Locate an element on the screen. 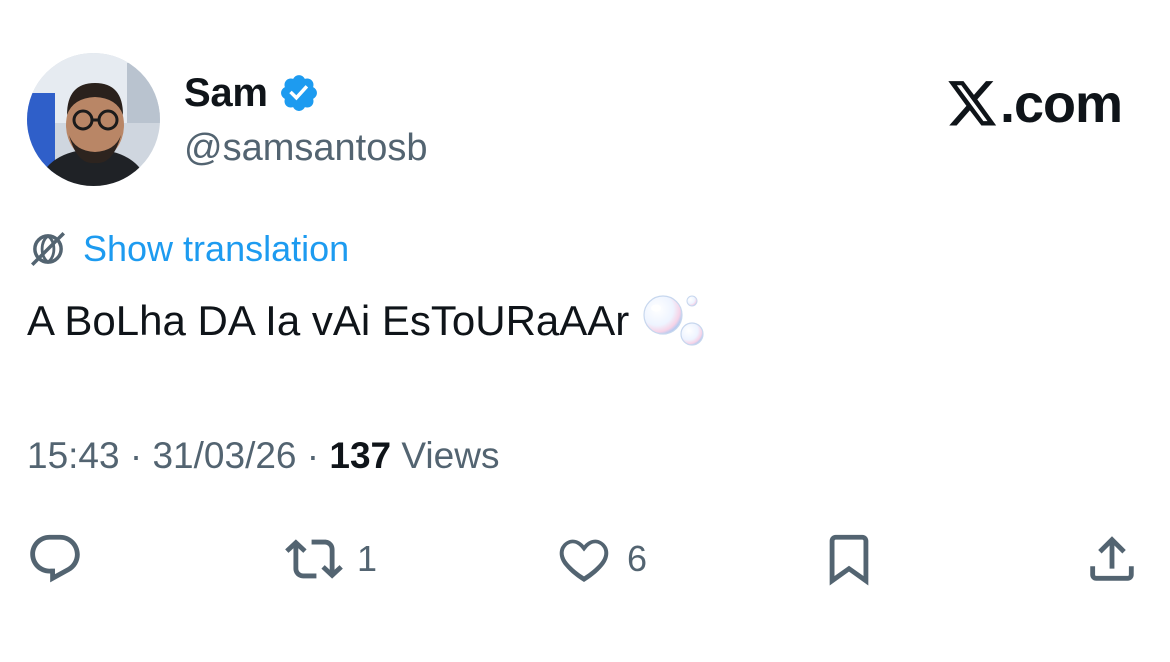 Image resolution: width=1170 pixels, height=662 pixels. share-button is located at coordinates (1119, 559).